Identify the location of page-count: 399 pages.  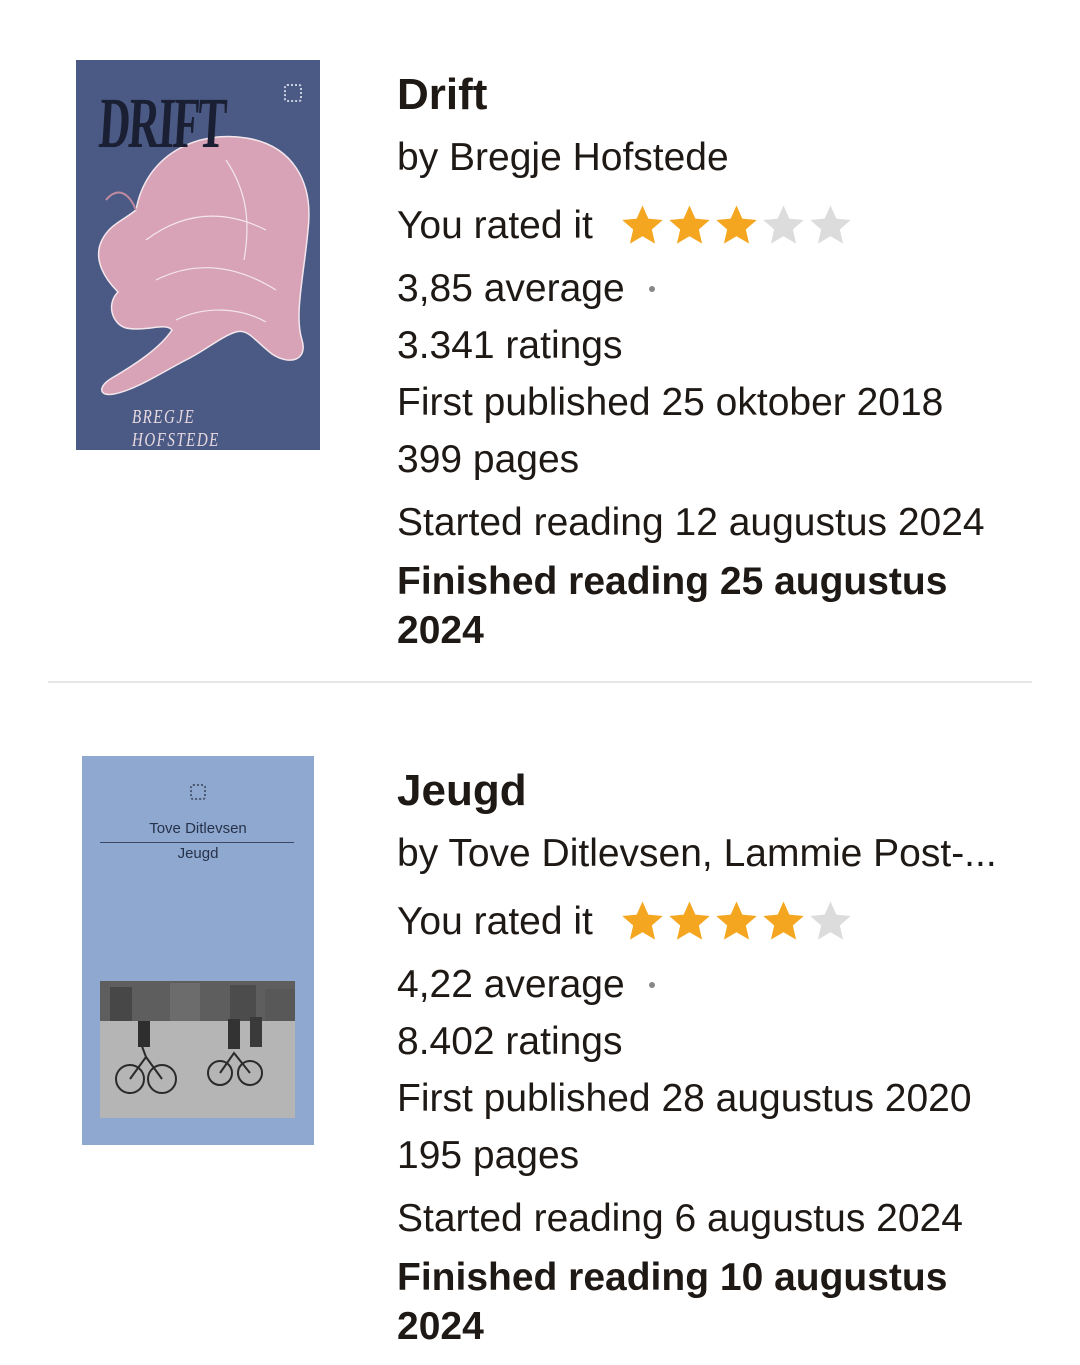
(488, 459).